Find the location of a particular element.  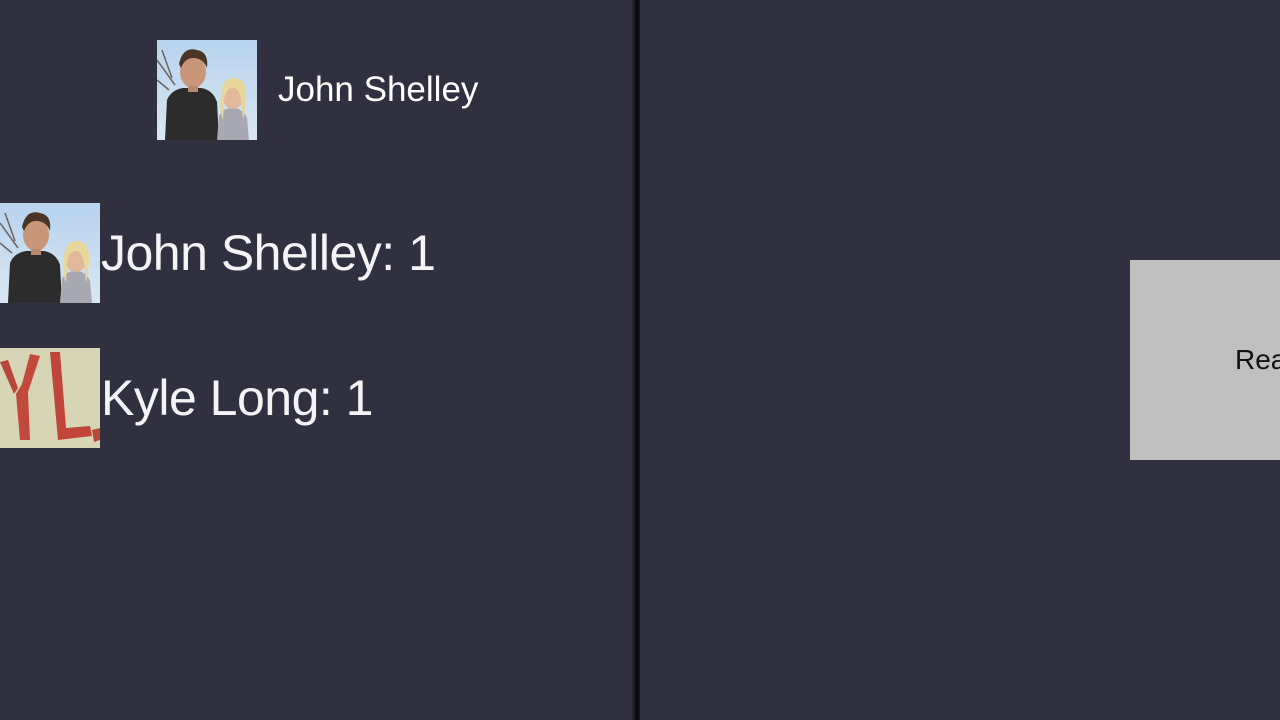

current-user-avatar is located at coordinates (207, 90).